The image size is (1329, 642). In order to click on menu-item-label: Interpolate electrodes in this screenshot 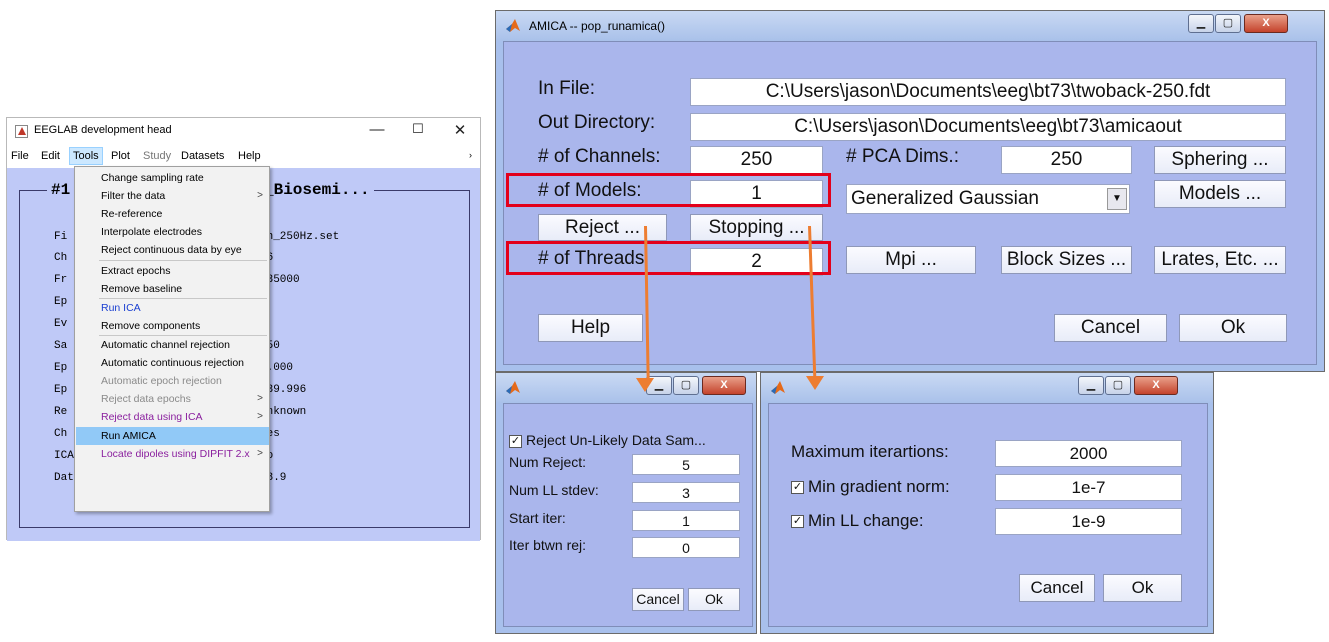, I will do `click(151, 232)`.